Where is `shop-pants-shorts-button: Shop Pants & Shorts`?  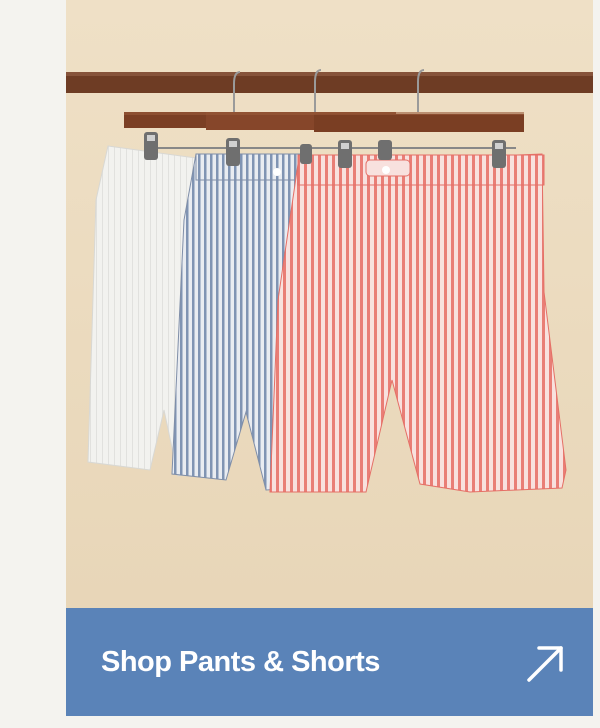 shop-pants-shorts-button: Shop Pants & Shorts is located at coordinates (329, 662).